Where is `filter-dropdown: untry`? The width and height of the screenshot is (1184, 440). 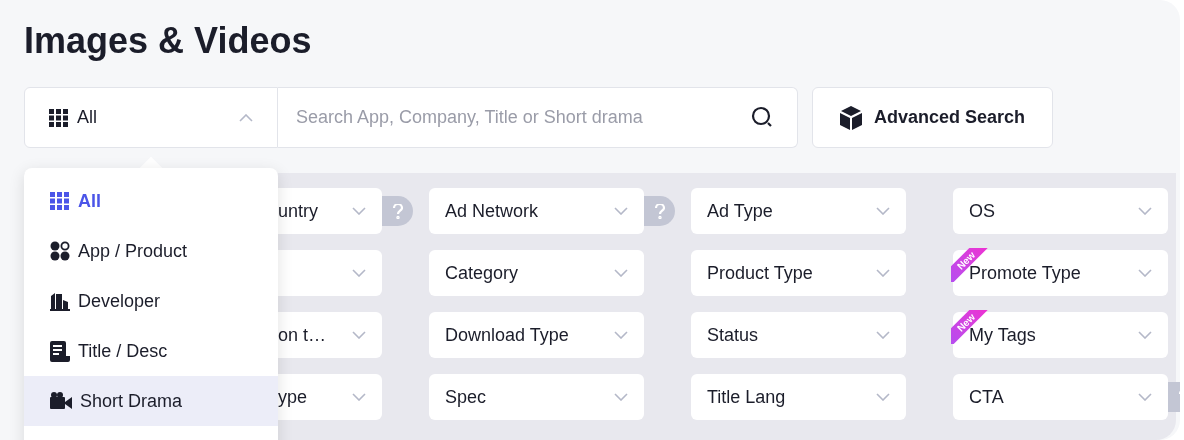
filter-dropdown: untry is located at coordinates (330, 211).